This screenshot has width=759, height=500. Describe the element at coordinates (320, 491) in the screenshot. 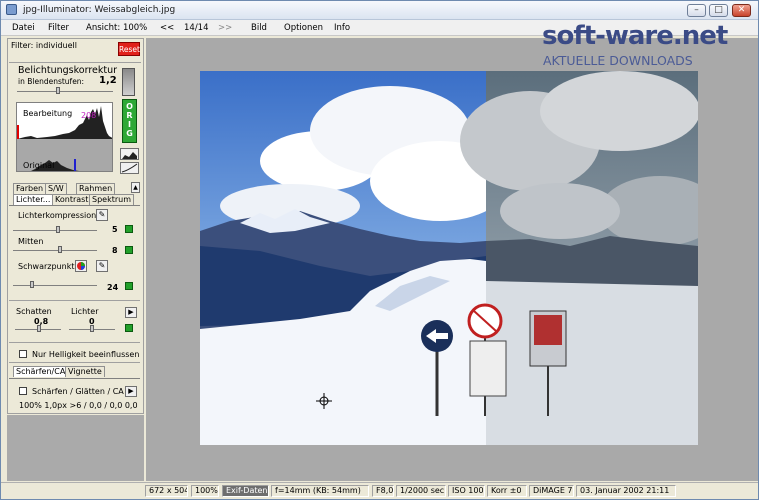

I see `status-focal: f=14mm (KB: 54mm)` at that location.